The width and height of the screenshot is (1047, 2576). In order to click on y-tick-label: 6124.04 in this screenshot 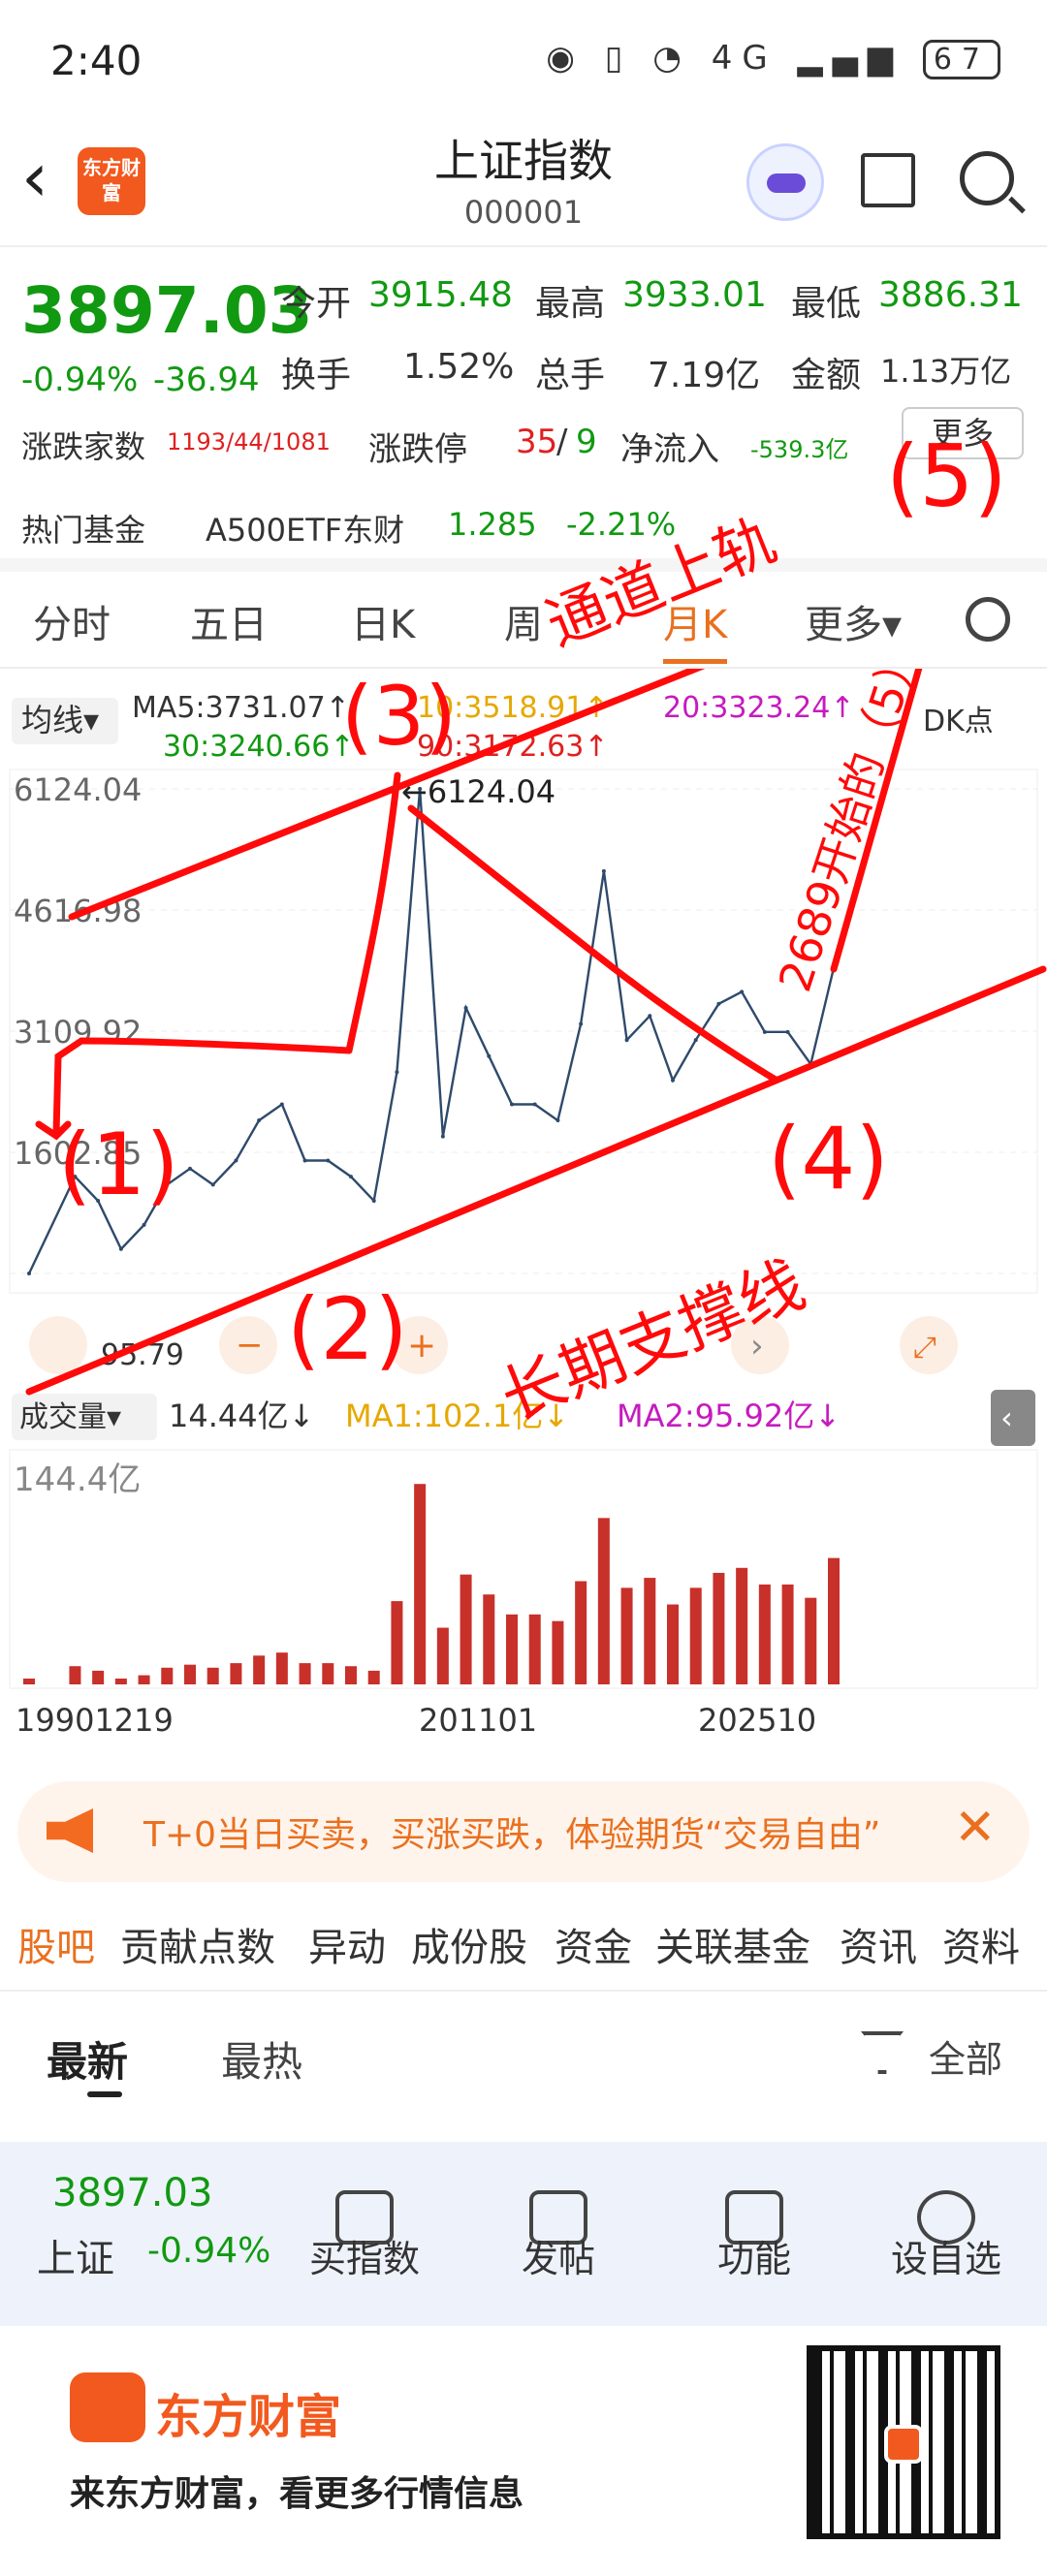, I will do `click(78, 789)`.